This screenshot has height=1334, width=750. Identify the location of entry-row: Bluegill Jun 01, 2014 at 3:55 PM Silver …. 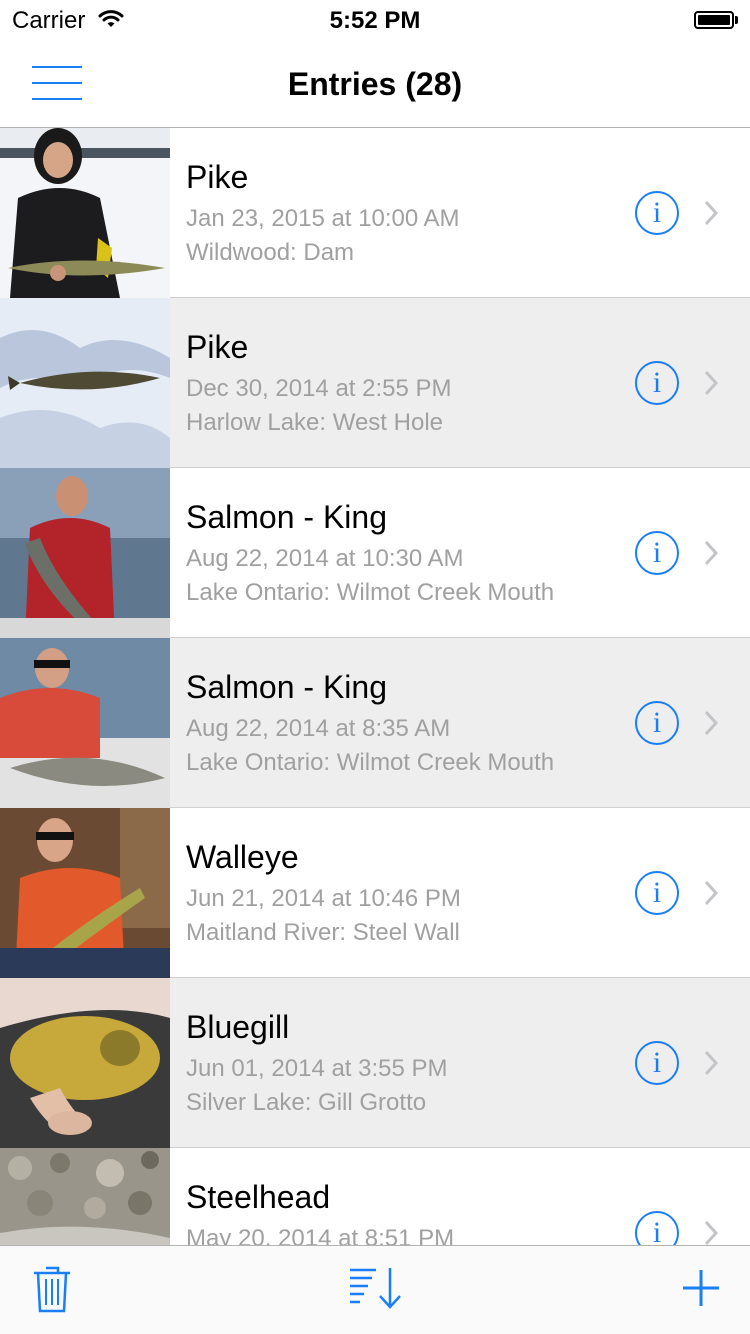
(375, 1063).